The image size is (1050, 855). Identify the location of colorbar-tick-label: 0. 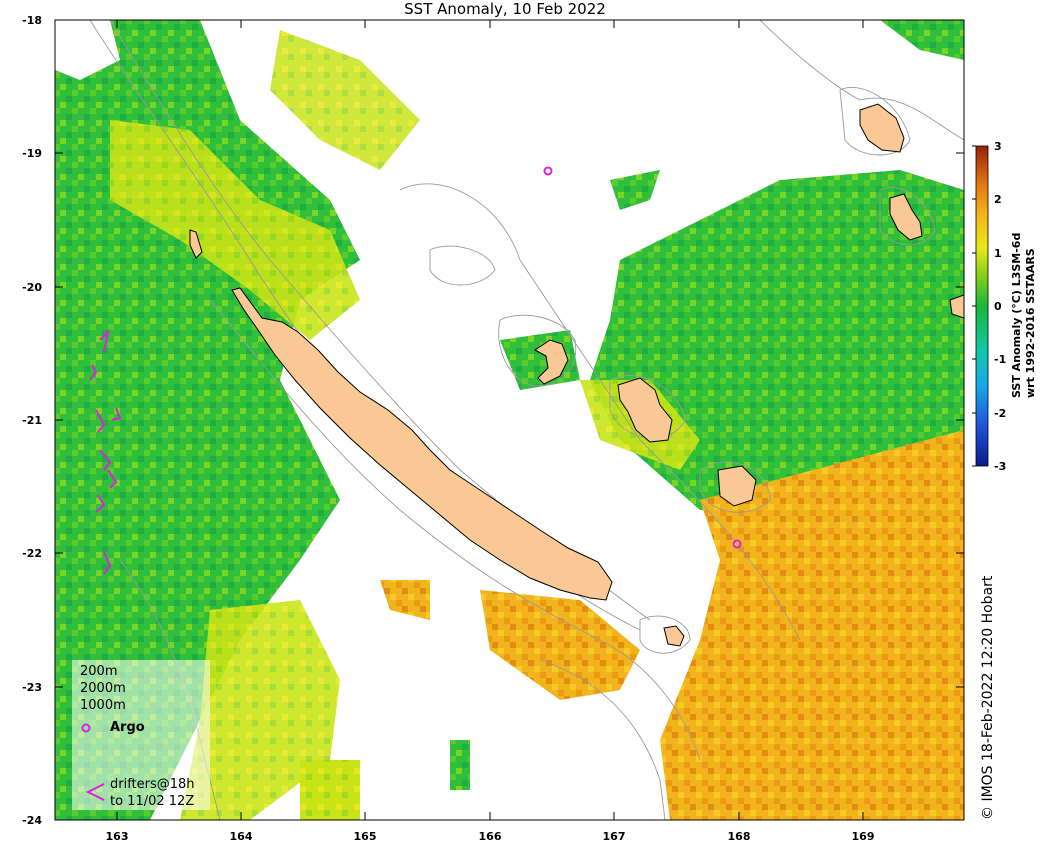
(998, 306).